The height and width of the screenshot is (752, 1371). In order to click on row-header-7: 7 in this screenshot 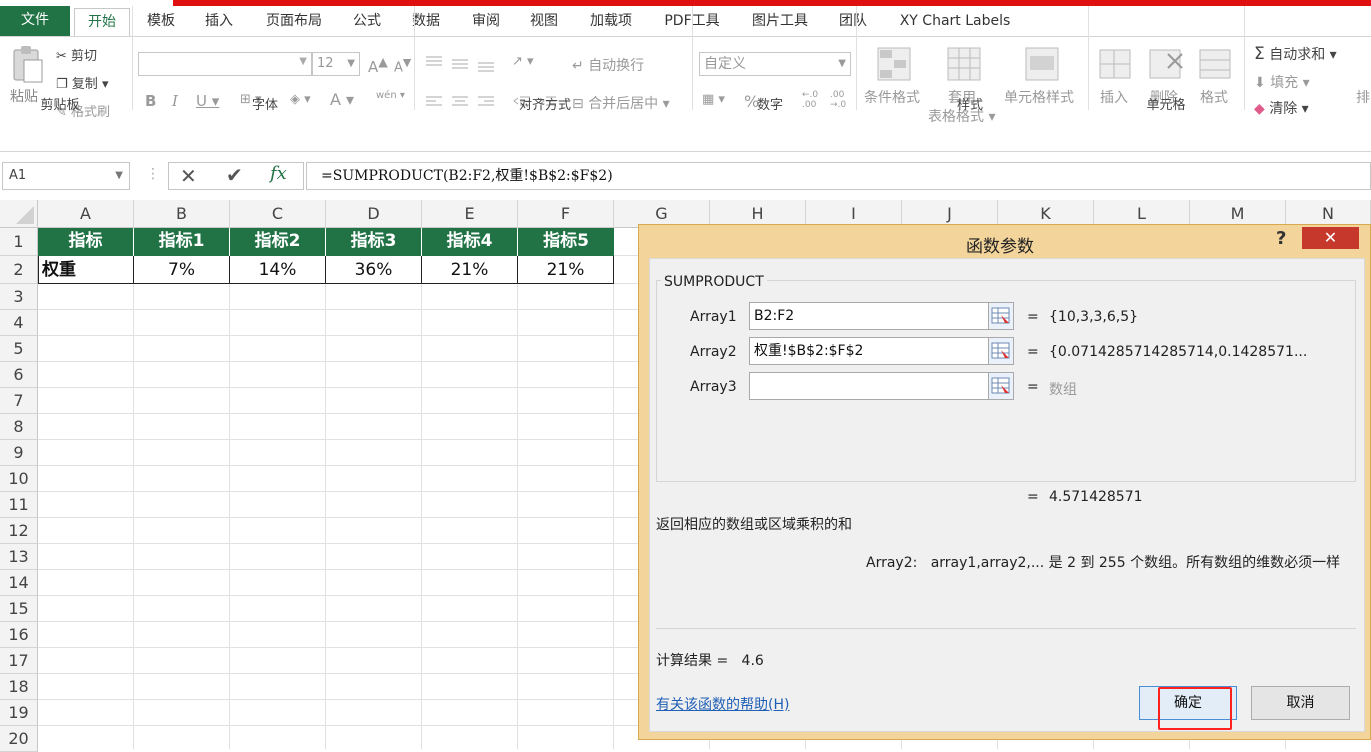, I will do `click(19, 401)`.